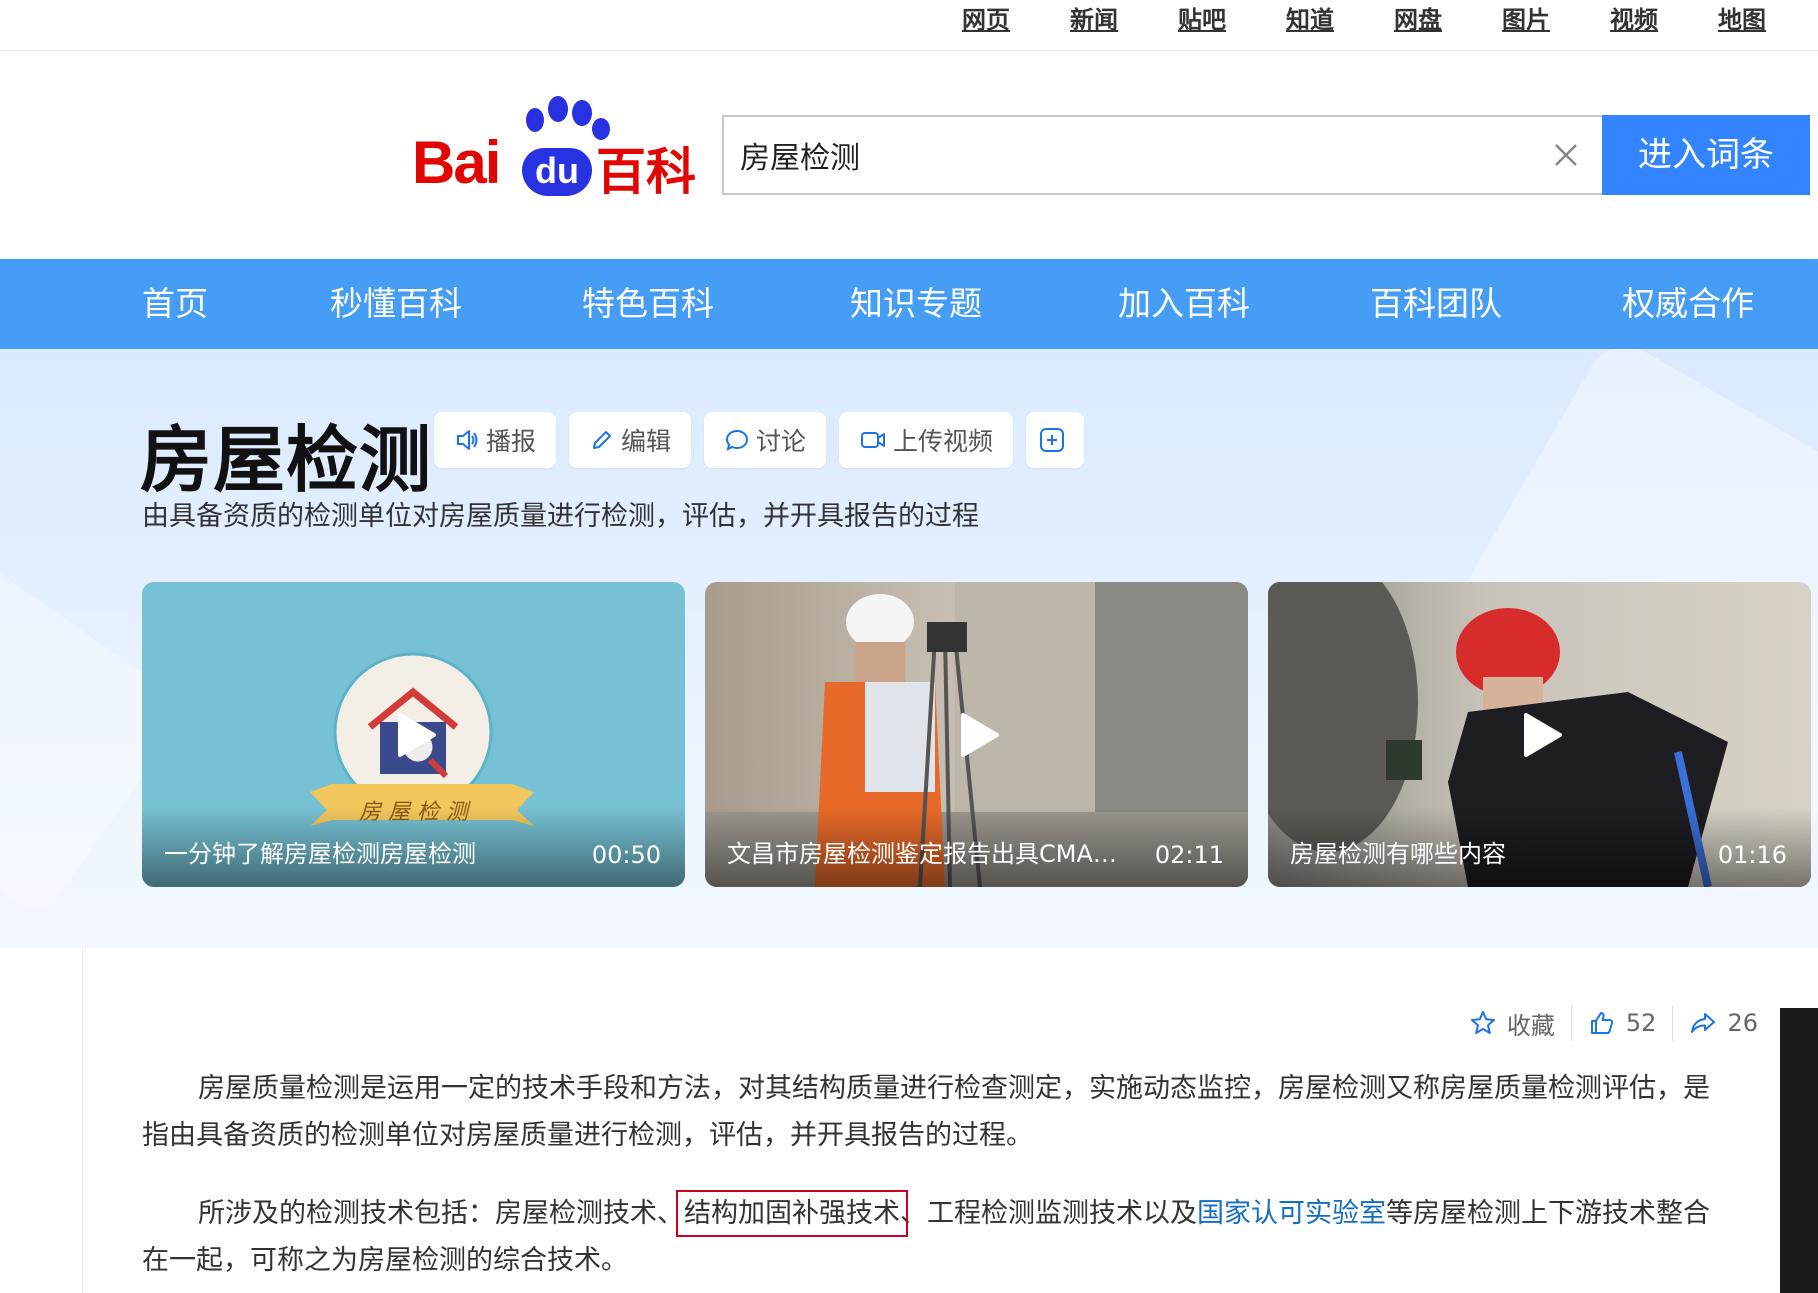 Image resolution: width=1818 pixels, height=1293 pixels. I want to click on logo-bai-text: Bai, so click(456, 162).